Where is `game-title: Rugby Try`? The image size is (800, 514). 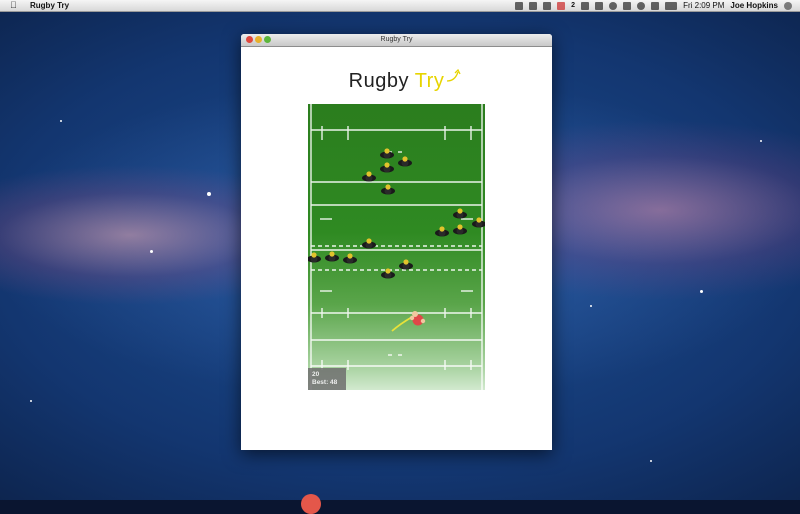
game-title: Rugby Try is located at coordinates (396, 81).